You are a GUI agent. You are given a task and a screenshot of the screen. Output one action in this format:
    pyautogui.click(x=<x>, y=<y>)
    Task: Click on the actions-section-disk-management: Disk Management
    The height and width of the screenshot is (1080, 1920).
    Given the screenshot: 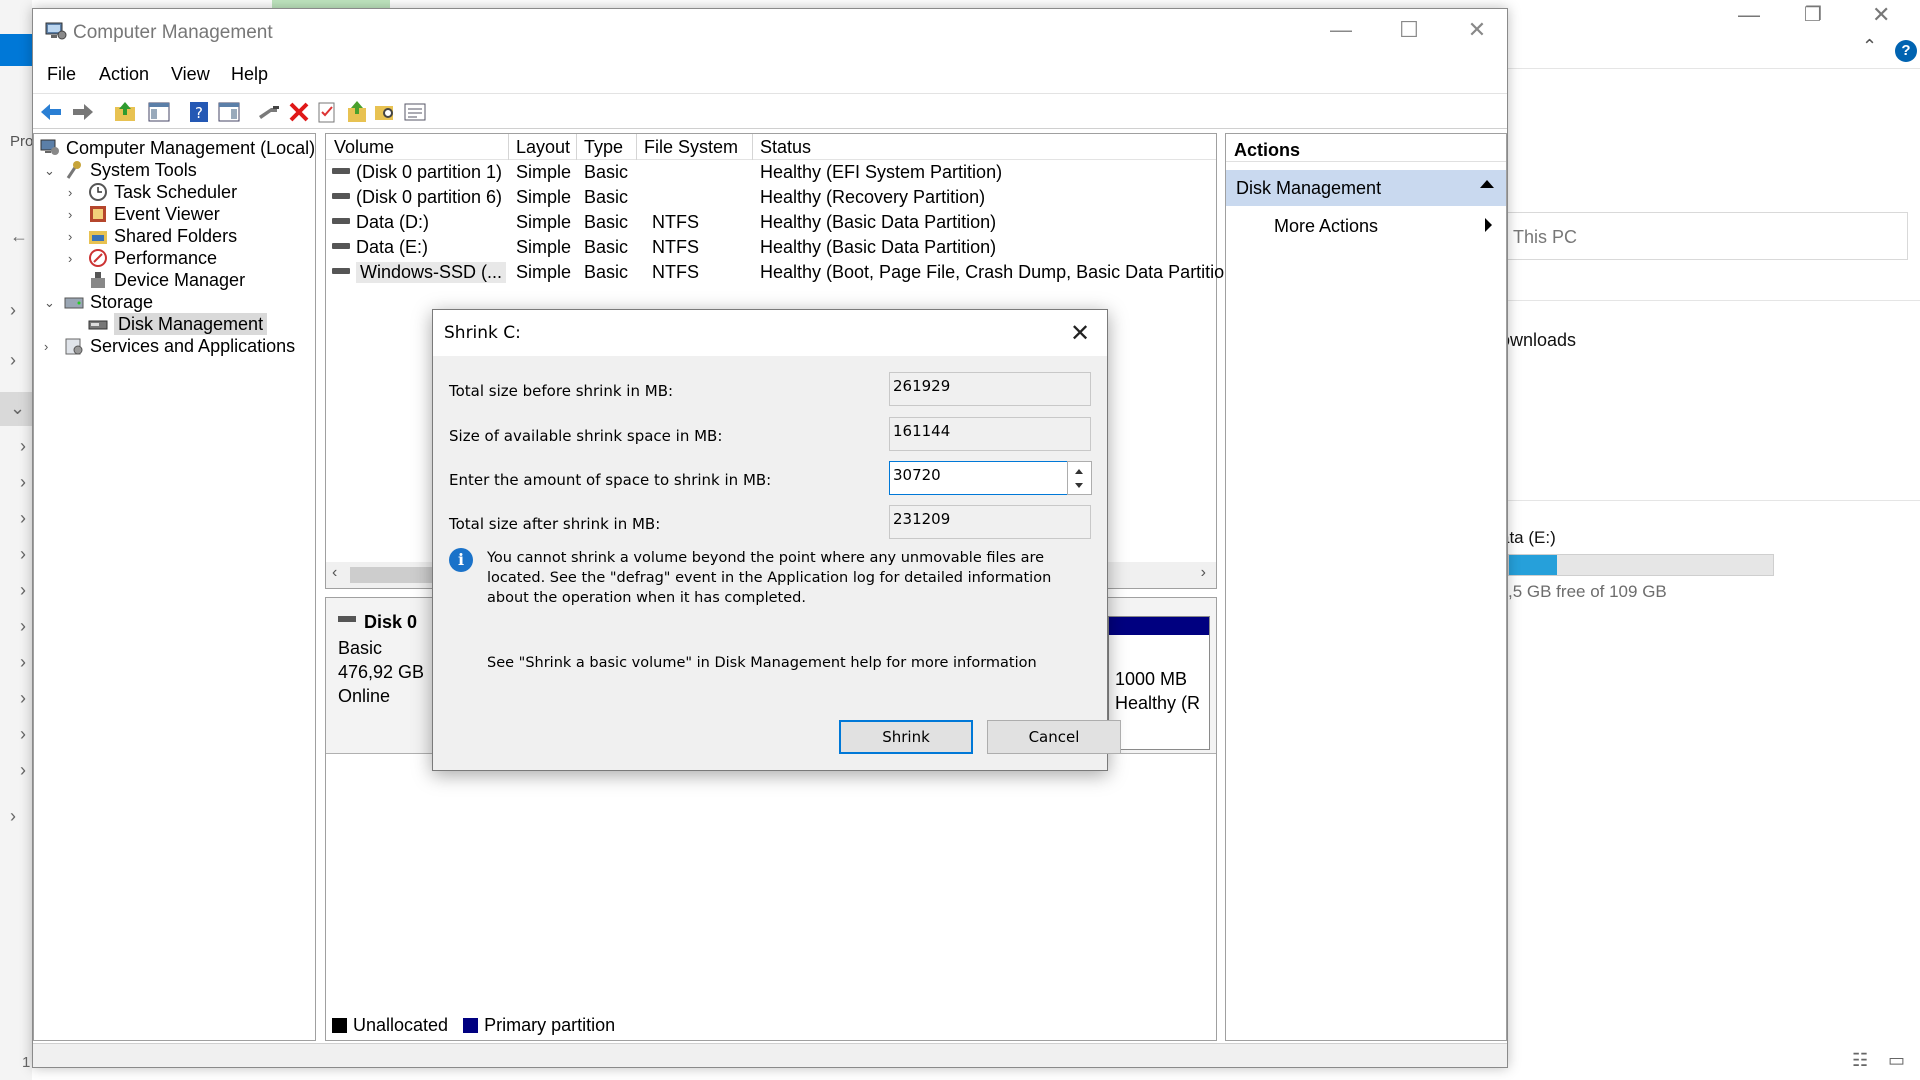 What is the action you would take?
    pyautogui.click(x=1366, y=188)
    